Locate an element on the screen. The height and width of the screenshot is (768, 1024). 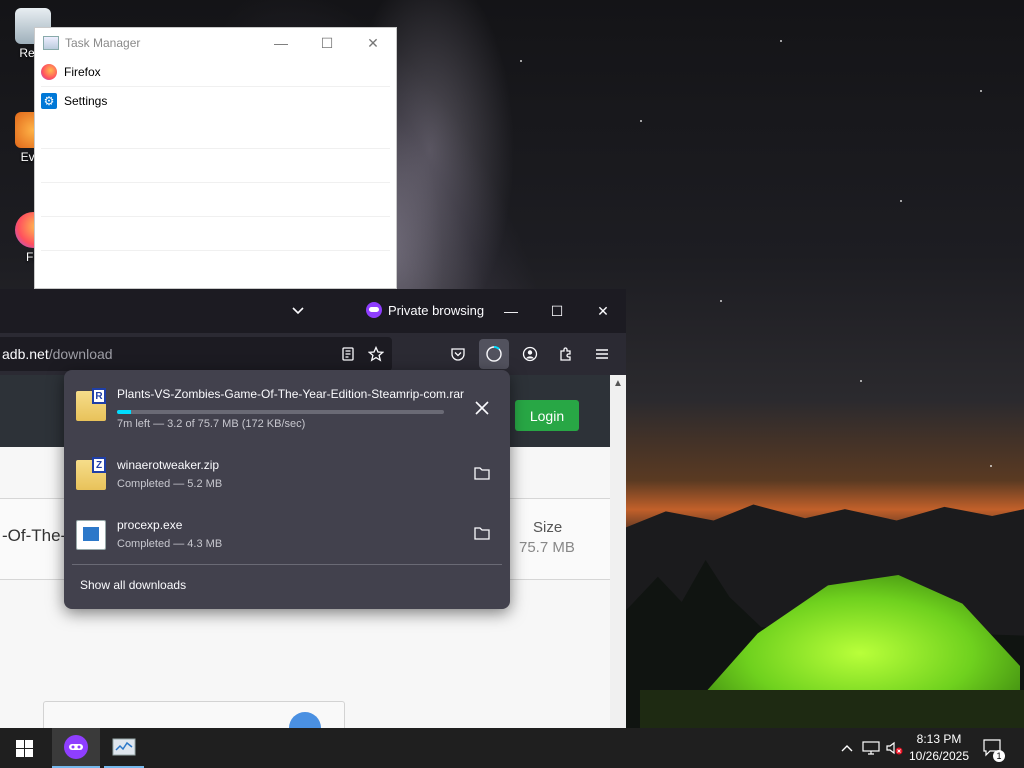
page-scrollbar: ▲ is located at coordinates (618, 551).